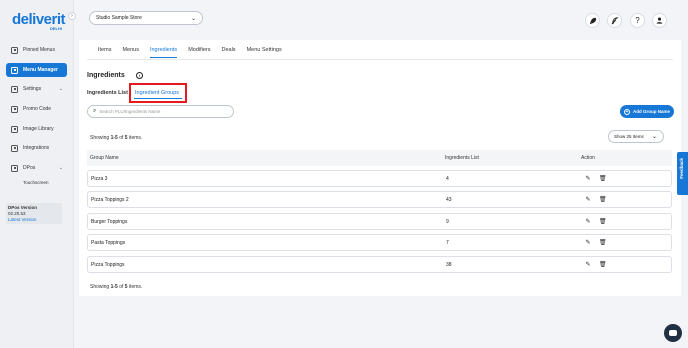 This screenshot has height=348, width=688. I want to click on tab-divider, so click(380, 59).